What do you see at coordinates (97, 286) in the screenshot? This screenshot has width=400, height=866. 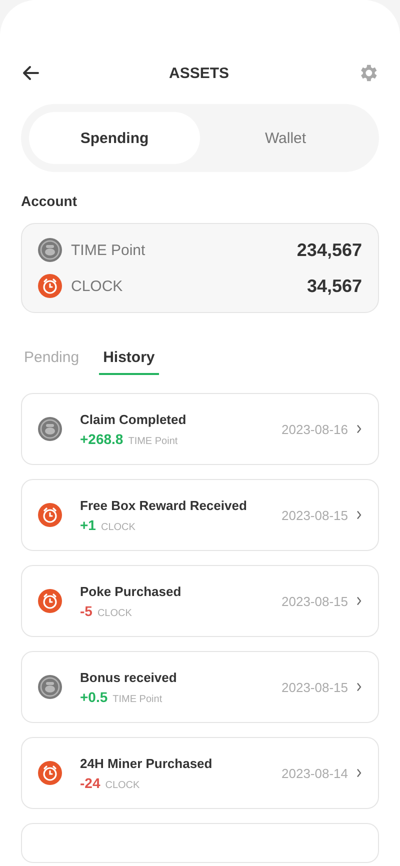 I see `currency-name: CLOCK` at bounding box center [97, 286].